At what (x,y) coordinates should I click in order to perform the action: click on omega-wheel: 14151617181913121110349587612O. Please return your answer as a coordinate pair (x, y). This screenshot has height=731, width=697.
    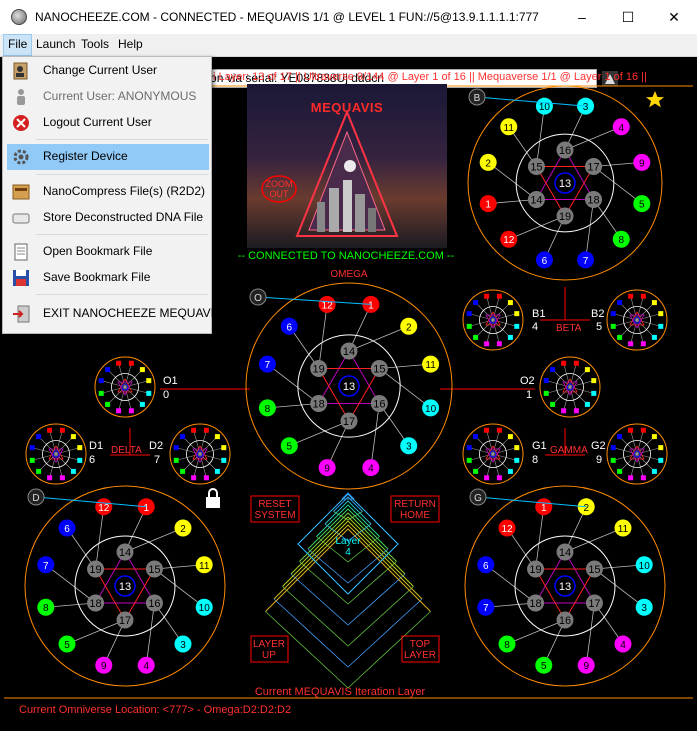
    Looking at the image, I should click on (349, 386).